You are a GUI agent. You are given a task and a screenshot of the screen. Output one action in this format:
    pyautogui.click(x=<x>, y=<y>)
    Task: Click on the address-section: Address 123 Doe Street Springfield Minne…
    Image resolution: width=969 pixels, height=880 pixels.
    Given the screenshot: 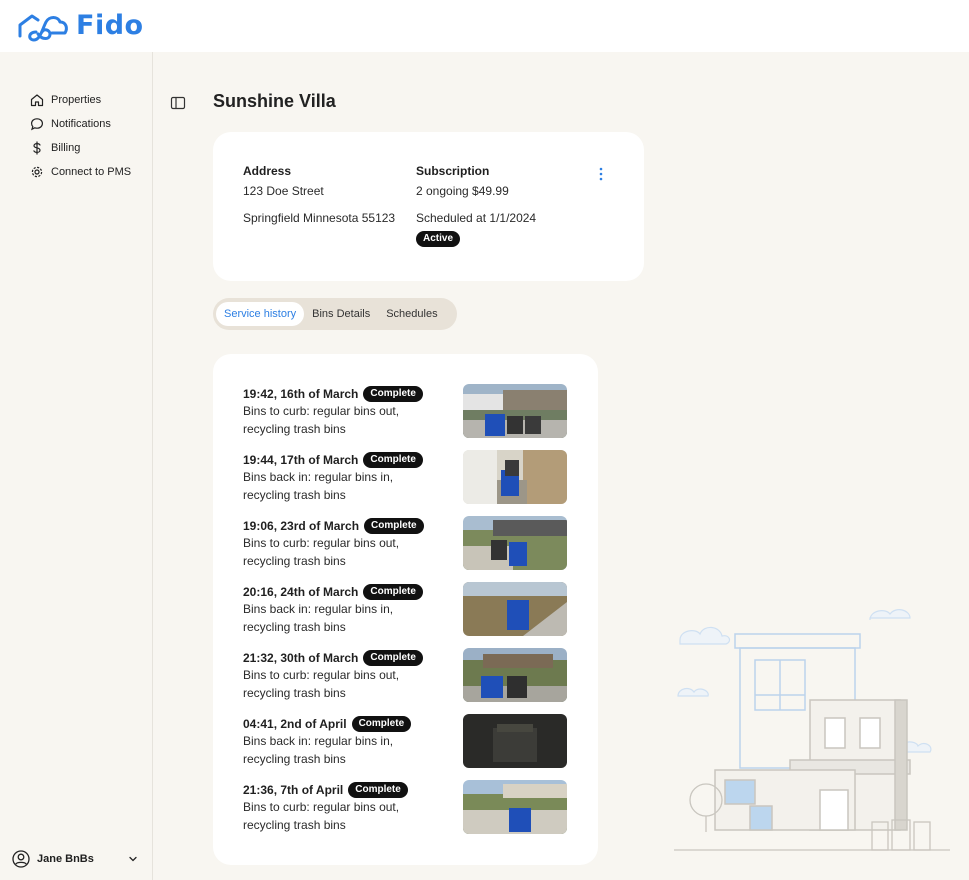 What is the action you would take?
    pyautogui.click(x=319, y=195)
    